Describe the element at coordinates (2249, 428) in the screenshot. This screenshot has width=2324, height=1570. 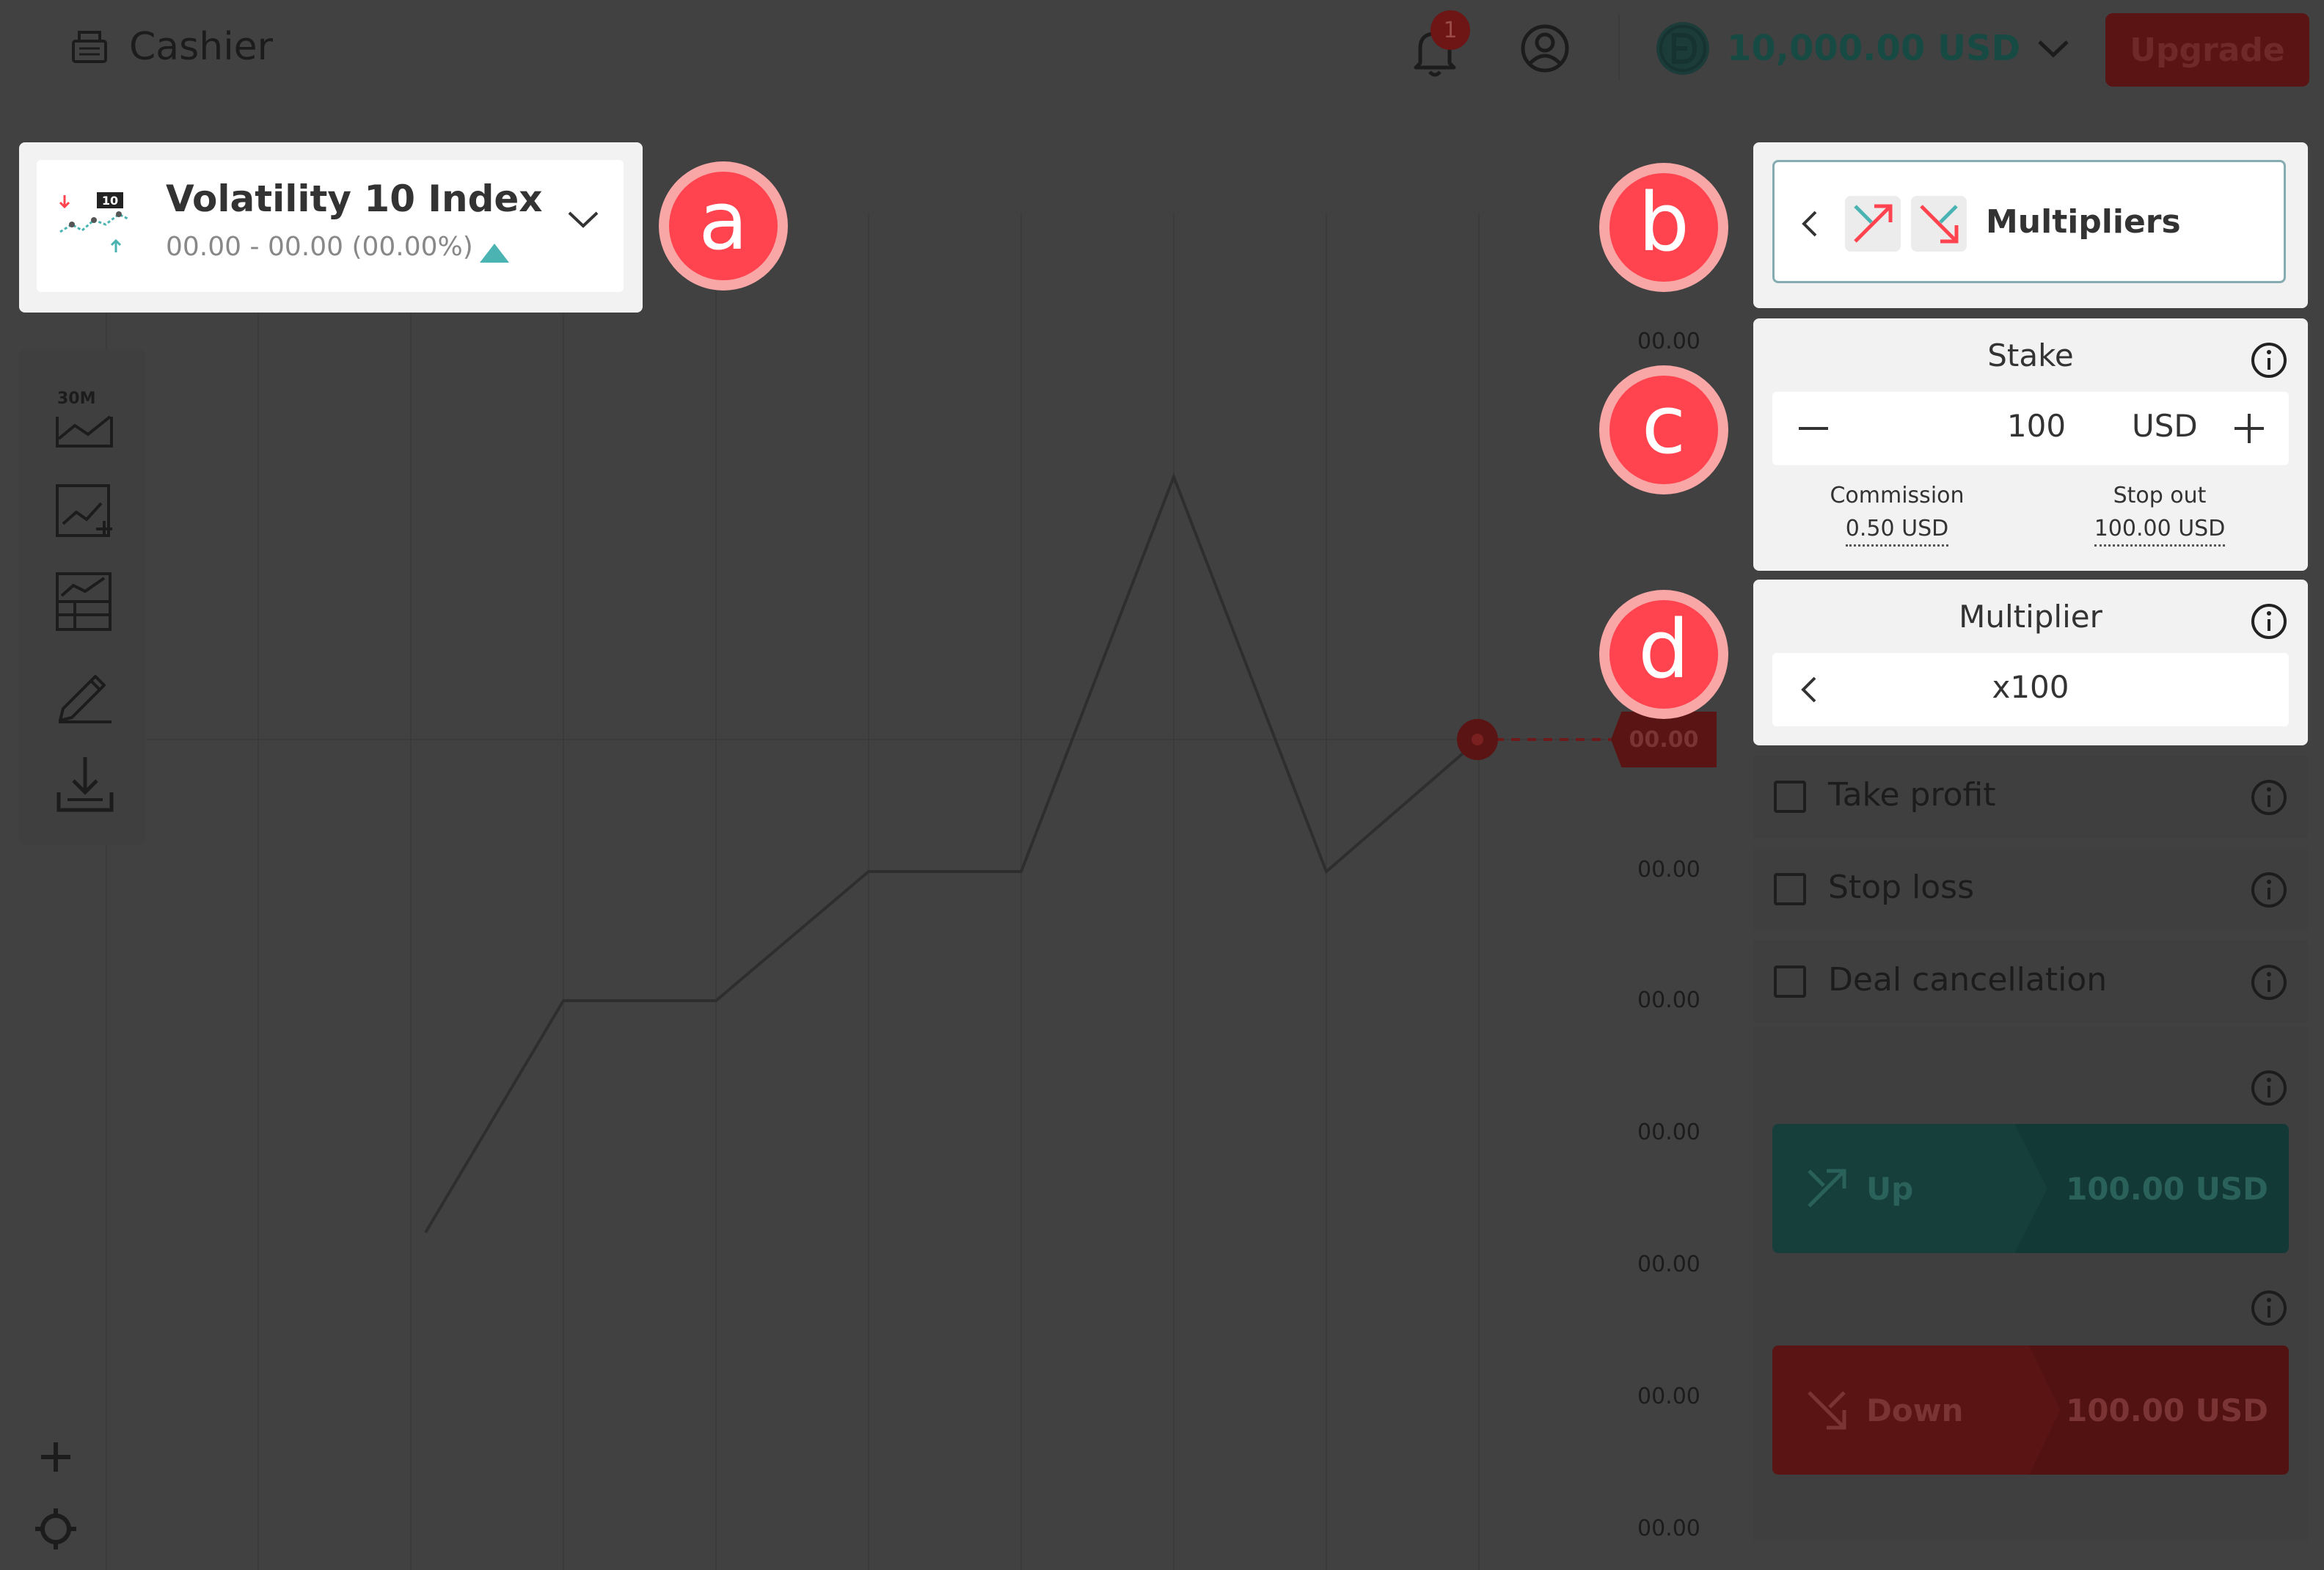
I see `increase-stake-button` at that location.